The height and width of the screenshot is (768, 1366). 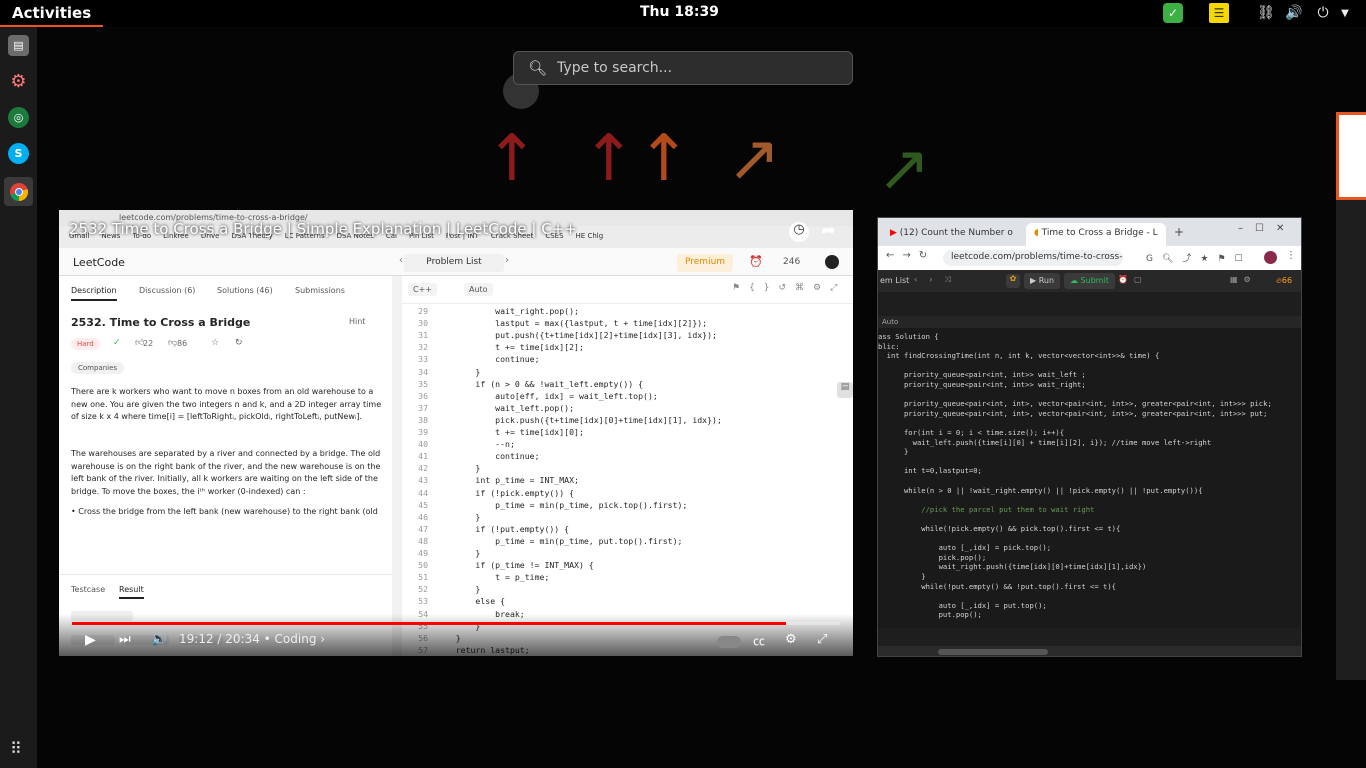 What do you see at coordinates (423, 359) in the screenshot?
I see `line-number: 33` at bounding box center [423, 359].